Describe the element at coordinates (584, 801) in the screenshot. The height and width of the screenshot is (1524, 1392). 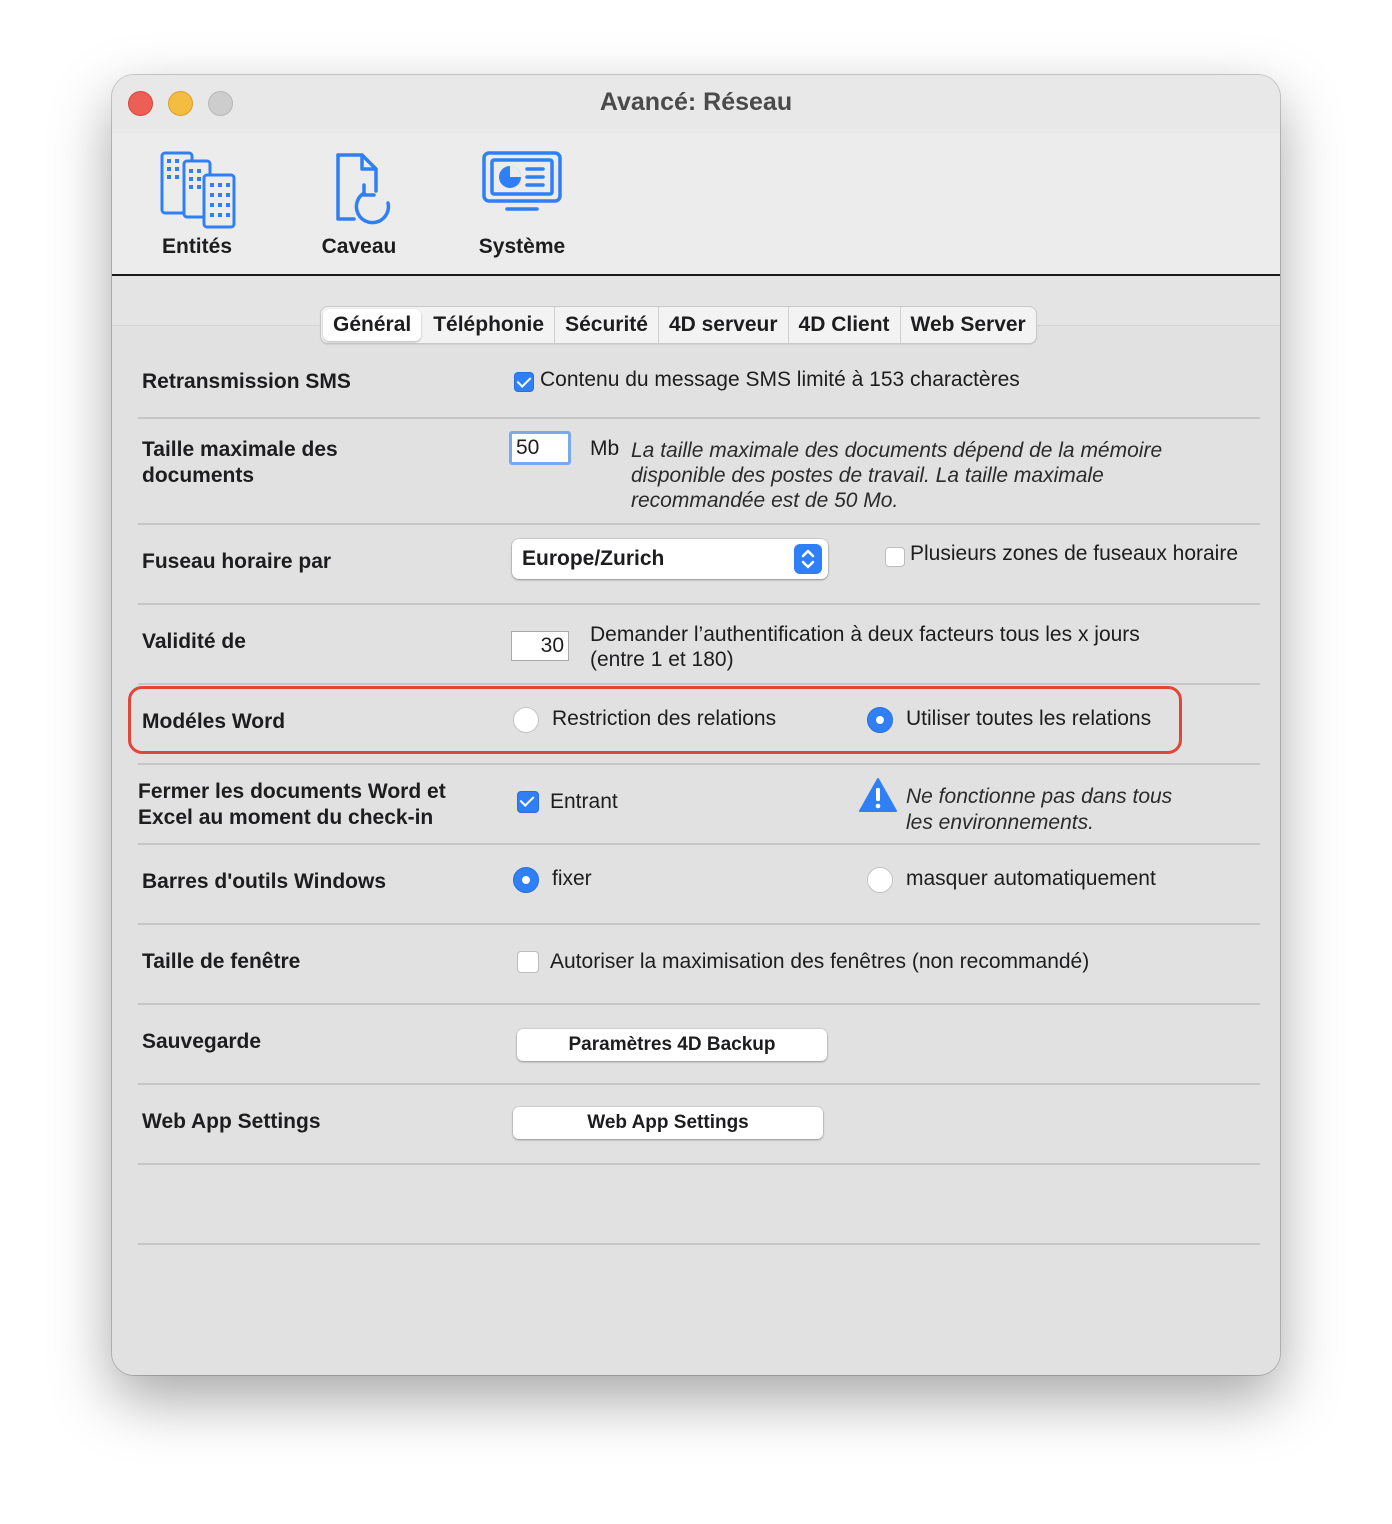
I see `incoming-label: Entrant` at that location.